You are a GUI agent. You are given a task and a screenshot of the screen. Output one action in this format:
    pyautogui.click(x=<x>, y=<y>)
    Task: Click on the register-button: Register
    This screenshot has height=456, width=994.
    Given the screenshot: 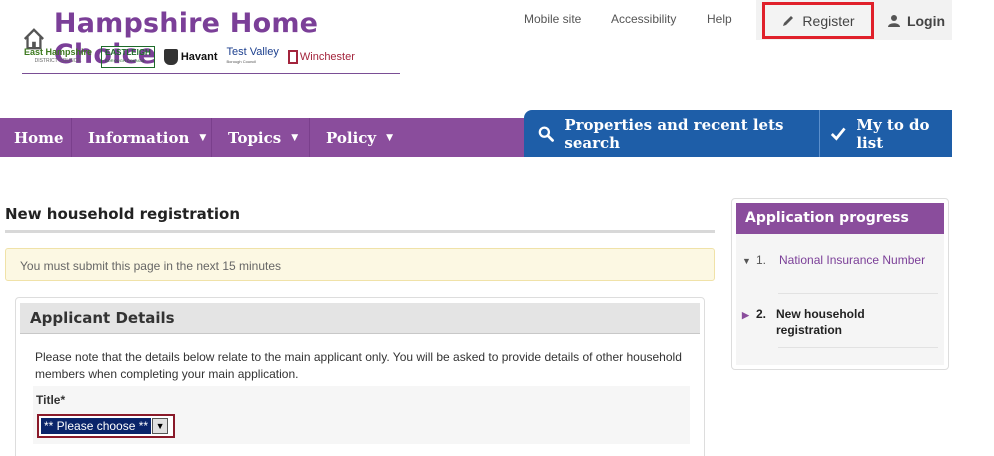 What is the action you would take?
    pyautogui.click(x=818, y=20)
    